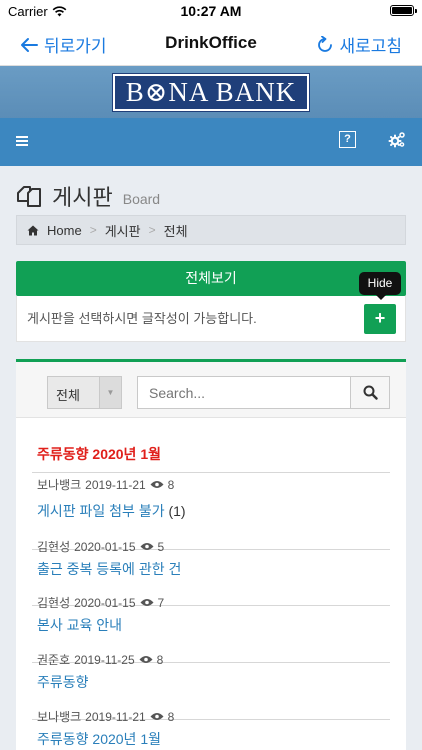 This screenshot has height=750, width=422. Describe the element at coordinates (84, 392) in the screenshot. I see `category-select: 전체 ▼` at that location.